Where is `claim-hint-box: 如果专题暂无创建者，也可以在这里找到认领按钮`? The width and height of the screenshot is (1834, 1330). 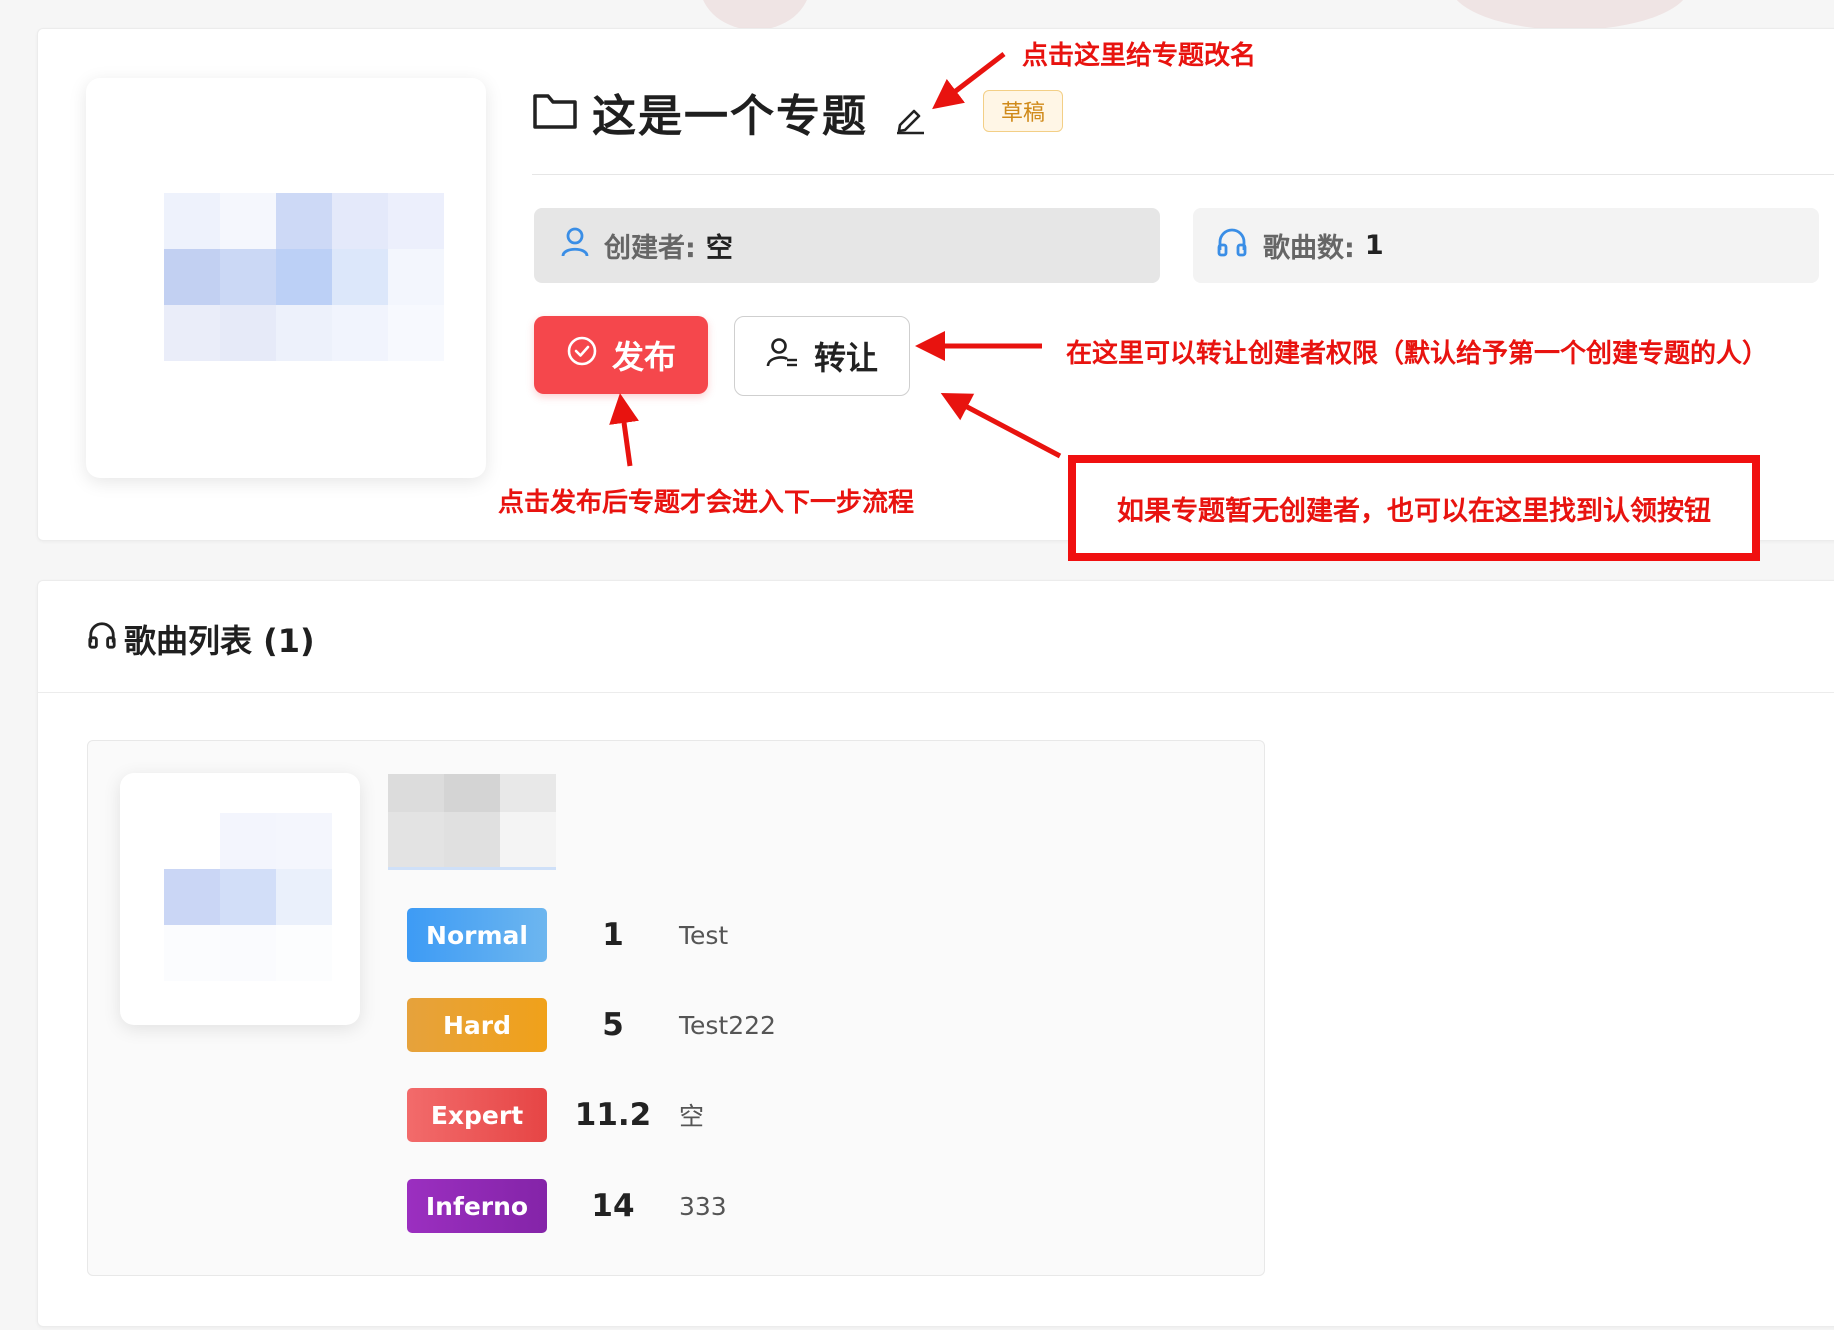 claim-hint-box: 如果专题暂无创建者，也可以在这里找到认领按钮 is located at coordinates (1414, 508).